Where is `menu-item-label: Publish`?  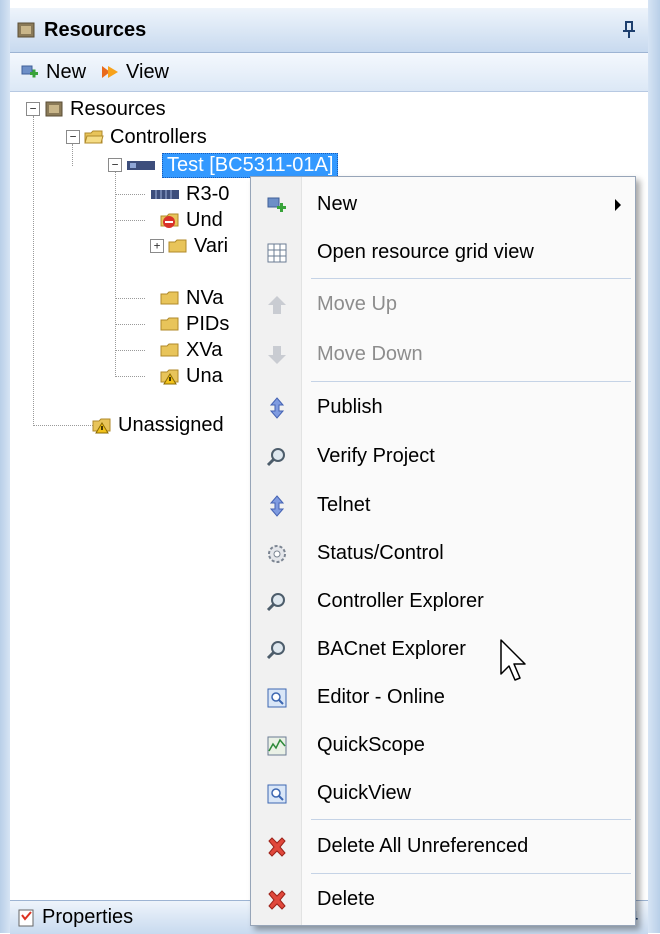 menu-item-label: Publish is located at coordinates (350, 406).